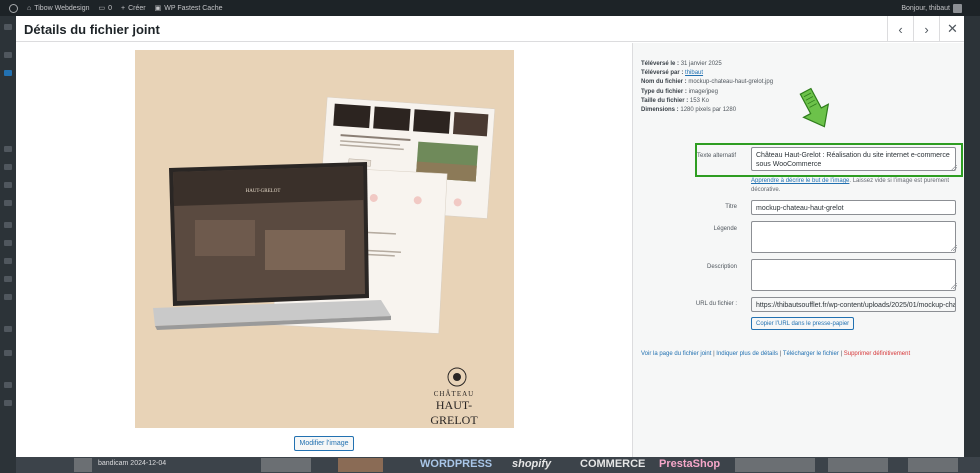  Describe the element at coordinates (454, 394) in the screenshot. I see `logo-line-1: CHÂTEAU` at that location.